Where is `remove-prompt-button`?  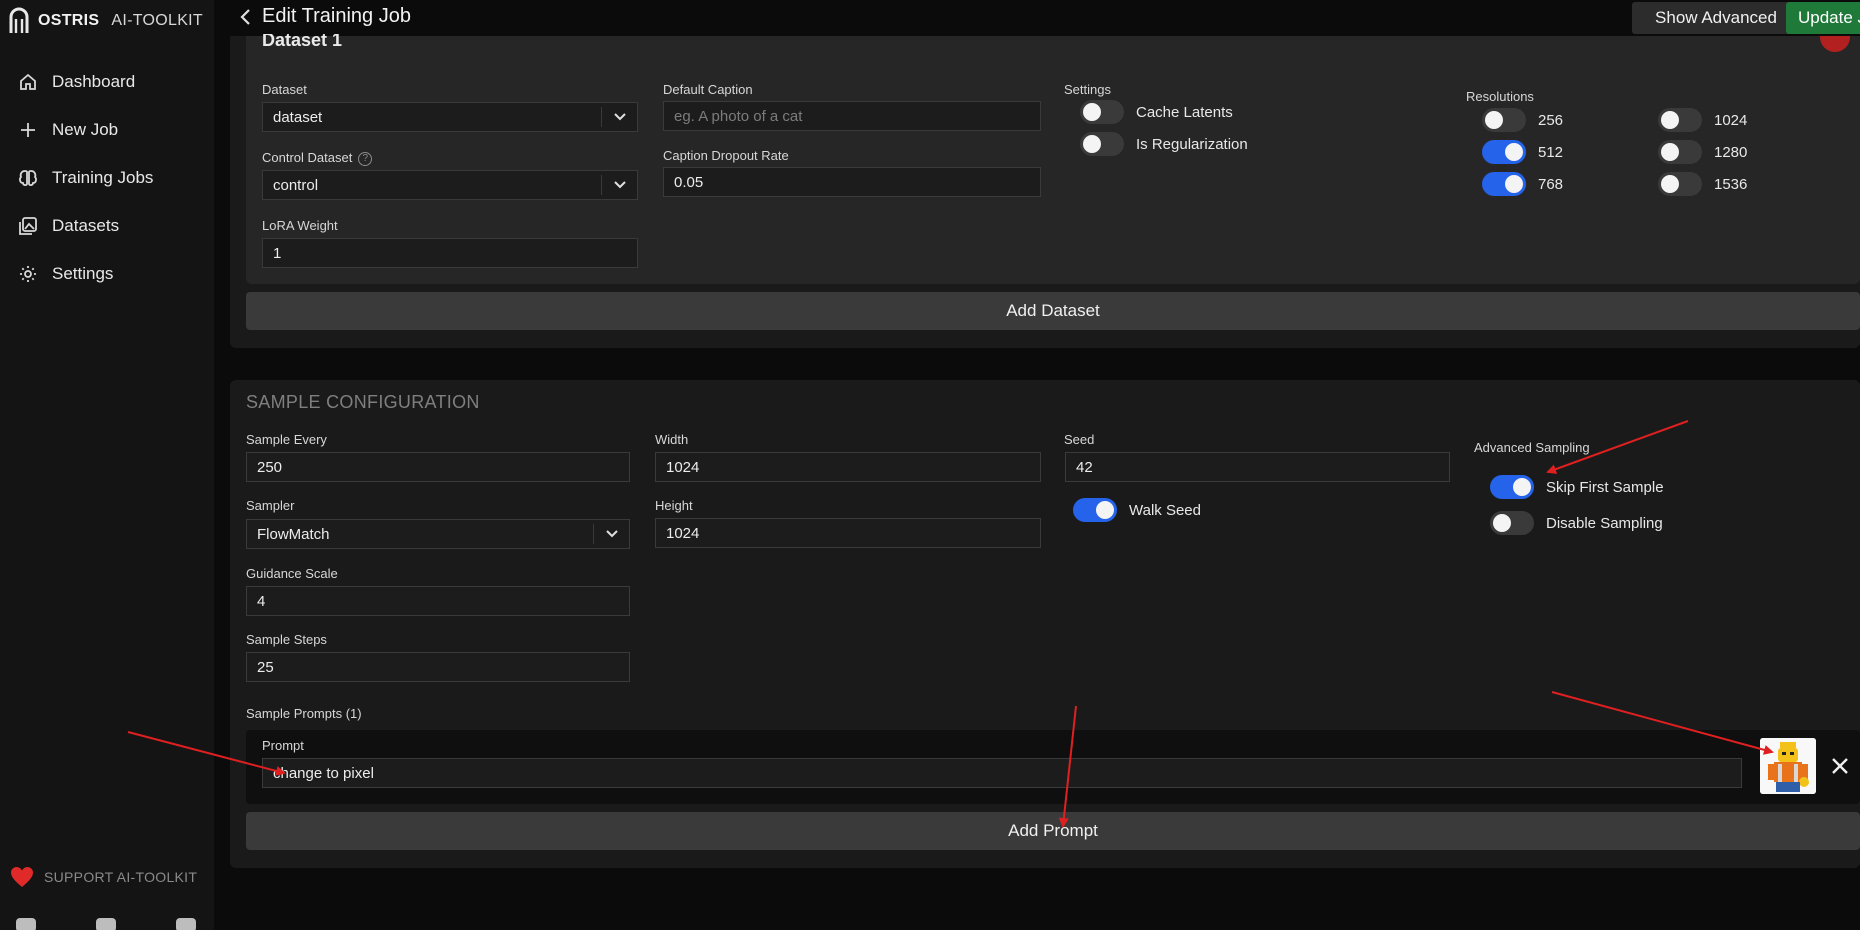 remove-prompt-button is located at coordinates (1840, 766).